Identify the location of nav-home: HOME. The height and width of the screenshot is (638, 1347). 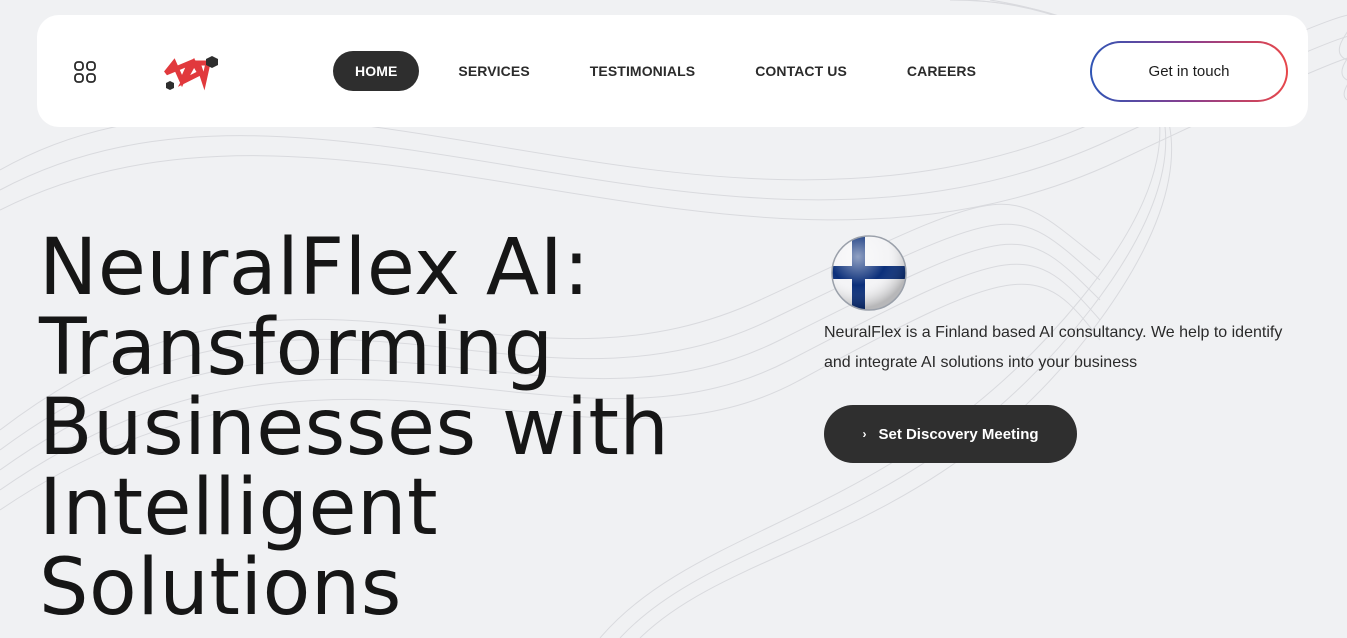
(376, 71).